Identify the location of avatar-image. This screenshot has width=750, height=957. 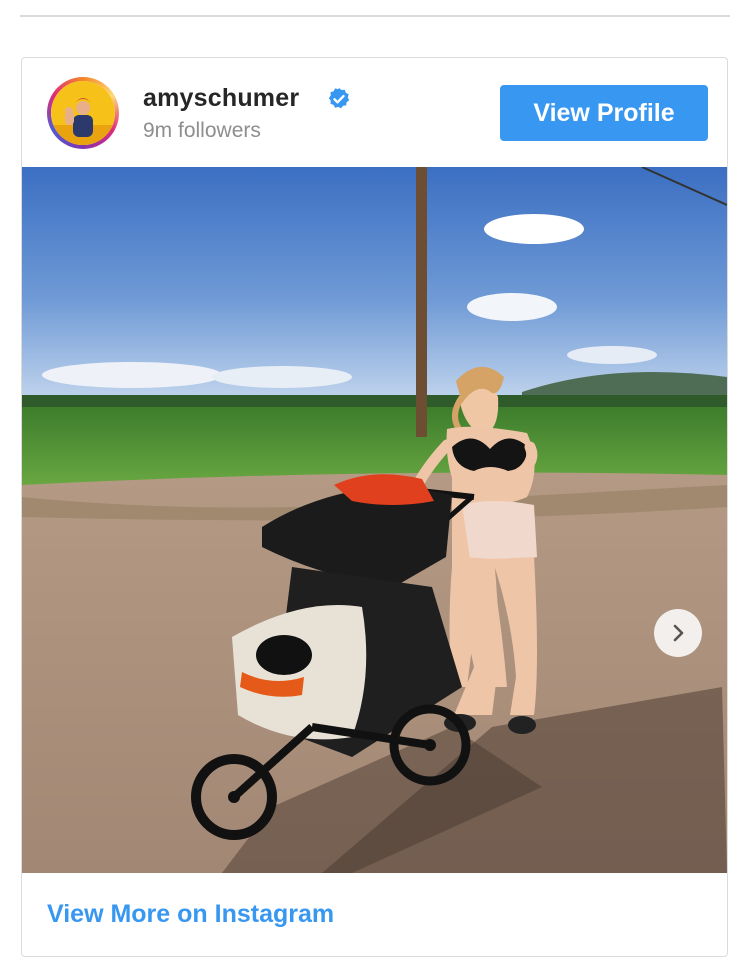
(83, 113).